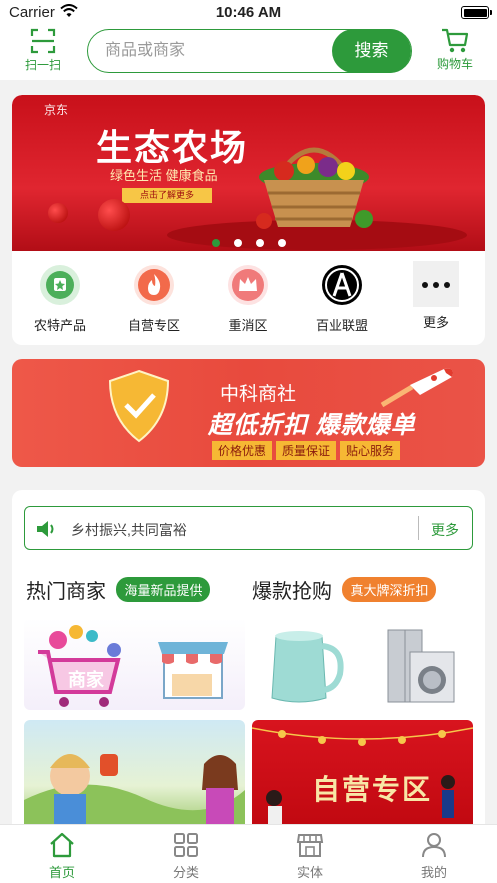 This screenshot has width=497, height=883. I want to click on quick-nav-more: 更多, so click(436, 296).